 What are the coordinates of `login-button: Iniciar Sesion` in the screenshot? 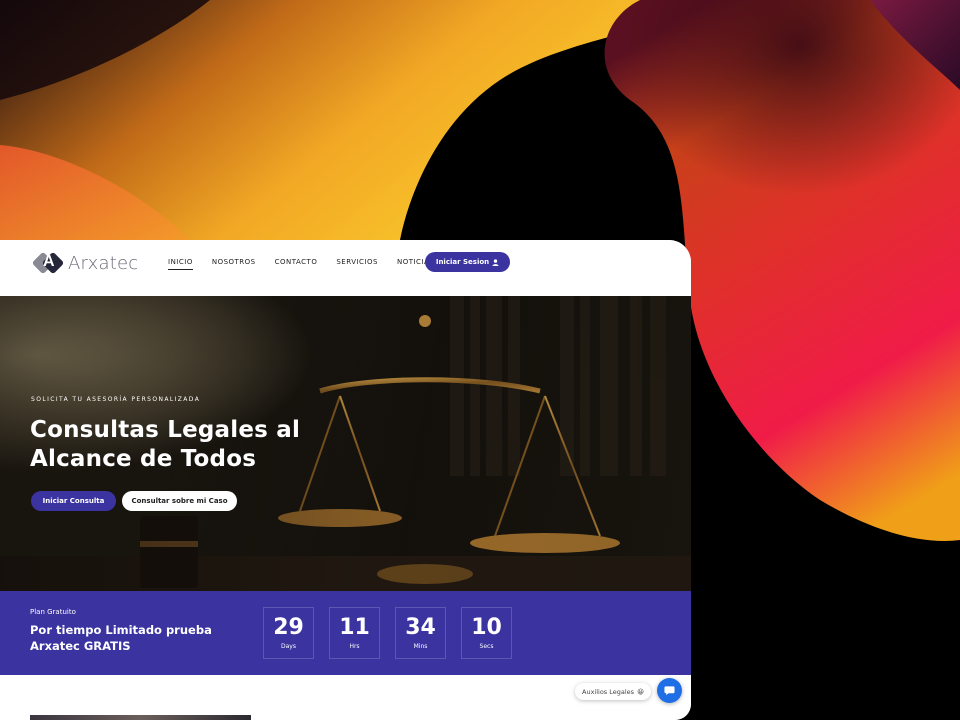 It's located at (467, 262).